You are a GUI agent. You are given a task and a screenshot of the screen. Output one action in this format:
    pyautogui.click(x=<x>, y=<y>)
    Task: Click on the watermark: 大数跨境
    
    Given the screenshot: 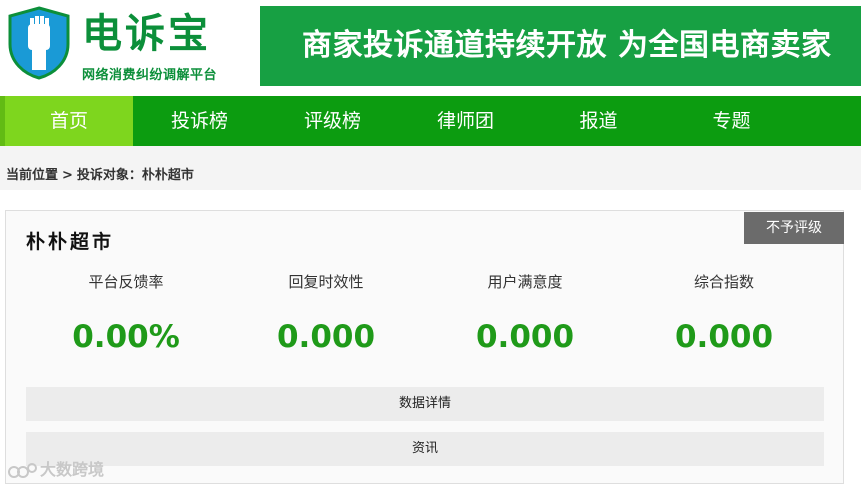 What is the action you would take?
    pyautogui.click(x=56, y=468)
    